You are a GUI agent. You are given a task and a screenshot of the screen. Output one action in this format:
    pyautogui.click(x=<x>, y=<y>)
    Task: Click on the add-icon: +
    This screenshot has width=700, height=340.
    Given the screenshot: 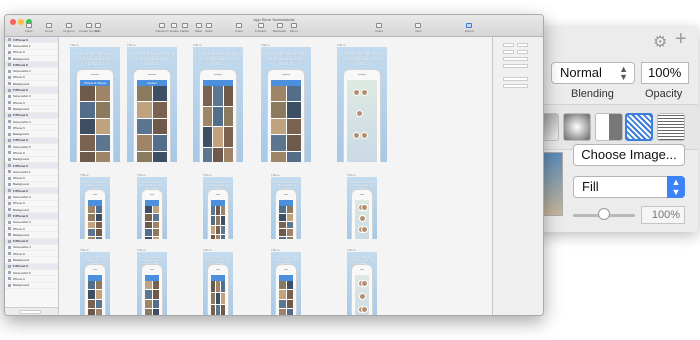 What is the action you would take?
    pyautogui.click(x=681, y=39)
    